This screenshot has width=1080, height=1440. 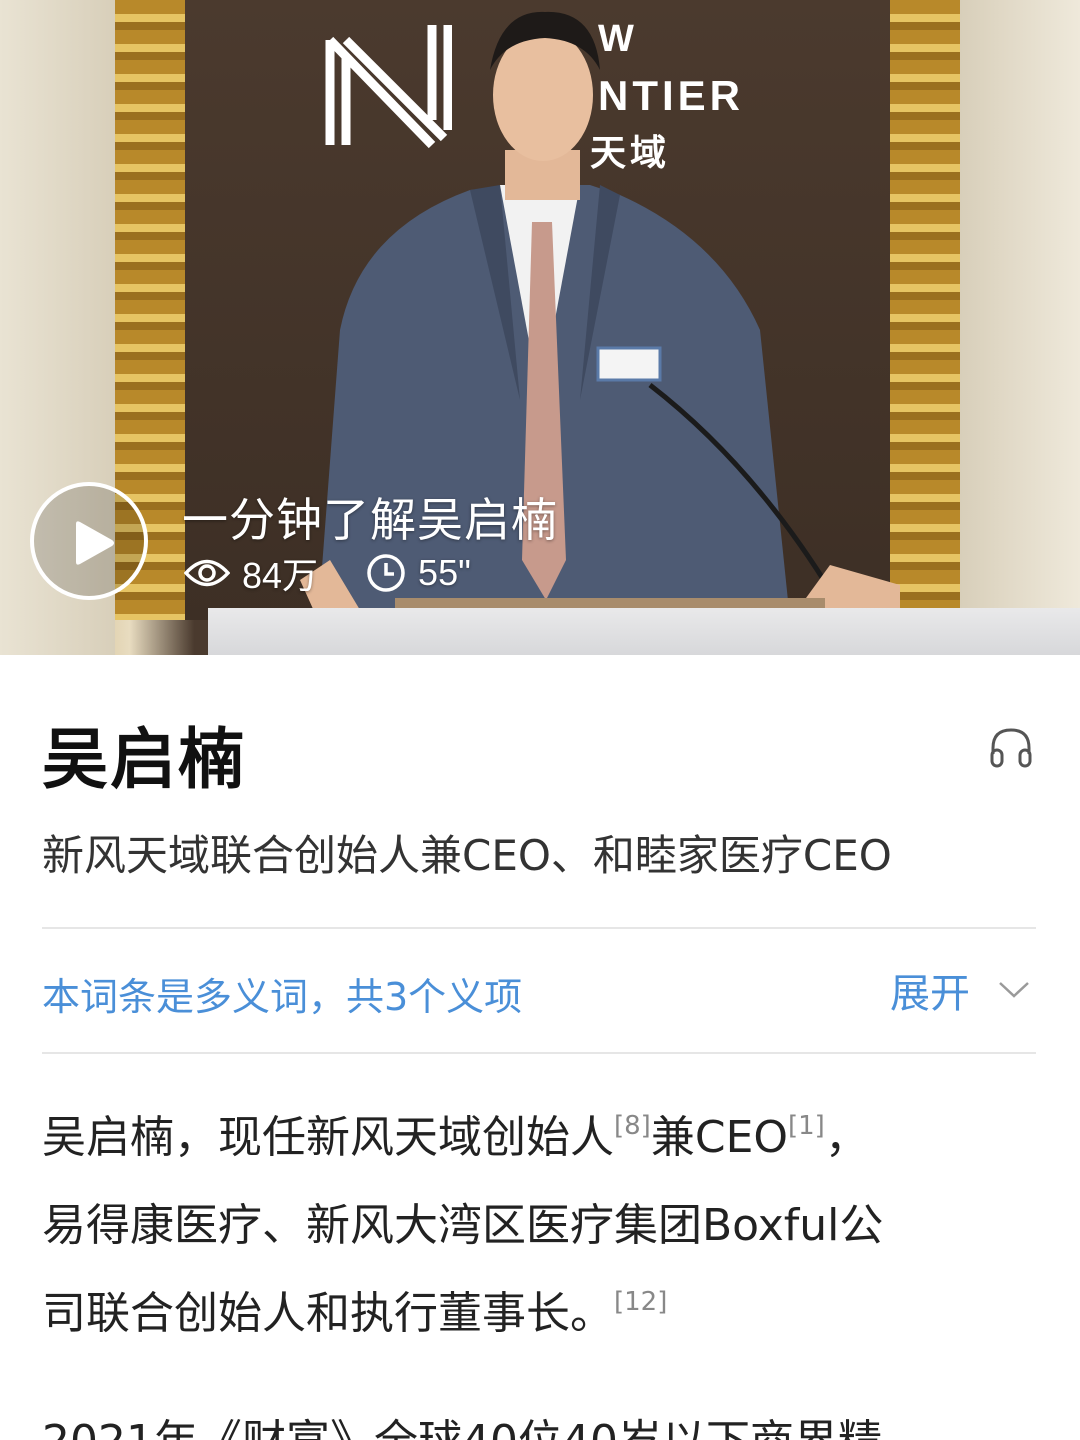 What do you see at coordinates (542, 1419) in the screenshot?
I see `next-paragraph: 2021年《财富》全球40位40岁以下商界精` at bounding box center [542, 1419].